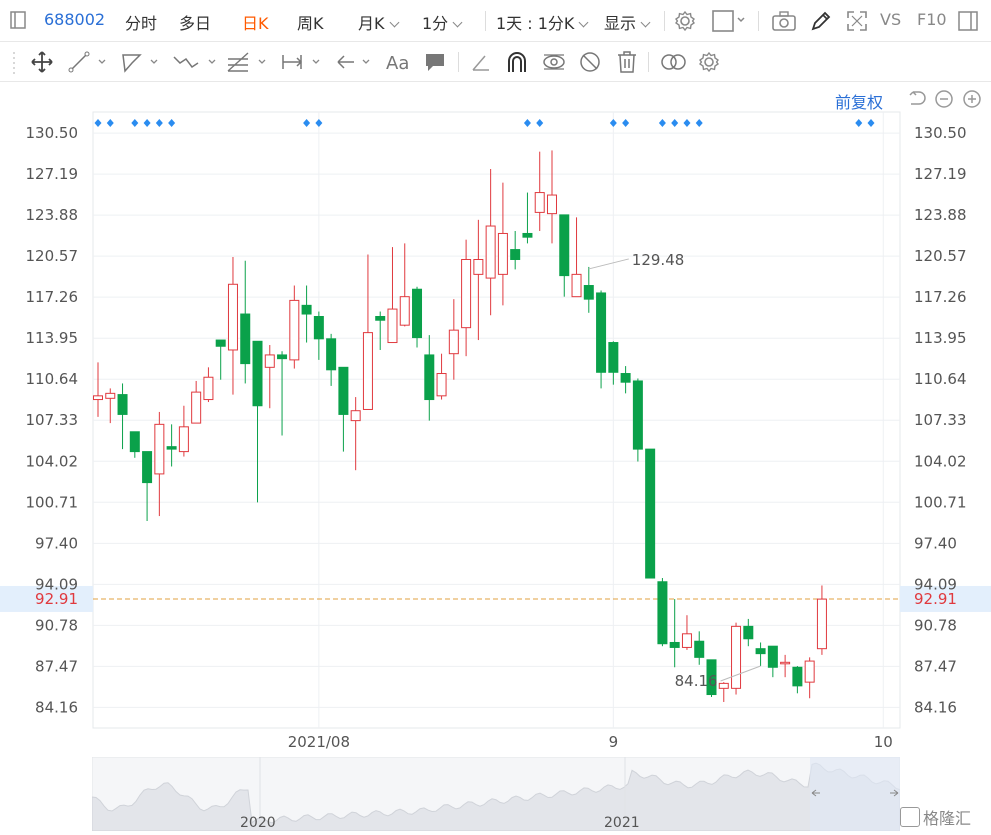 Image resolution: width=991 pixels, height=835 pixels. I want to click on y-tick-label: 130.50, so click(940, 133).